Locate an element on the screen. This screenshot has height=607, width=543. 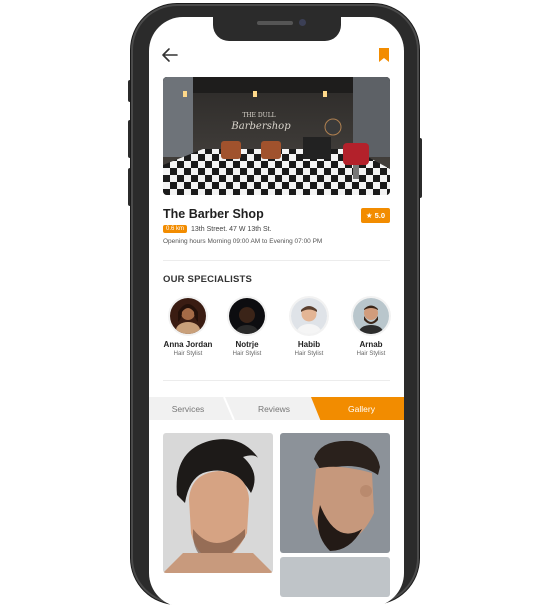
distance-badge: 0.6 km is located at coordinates (175, 229).